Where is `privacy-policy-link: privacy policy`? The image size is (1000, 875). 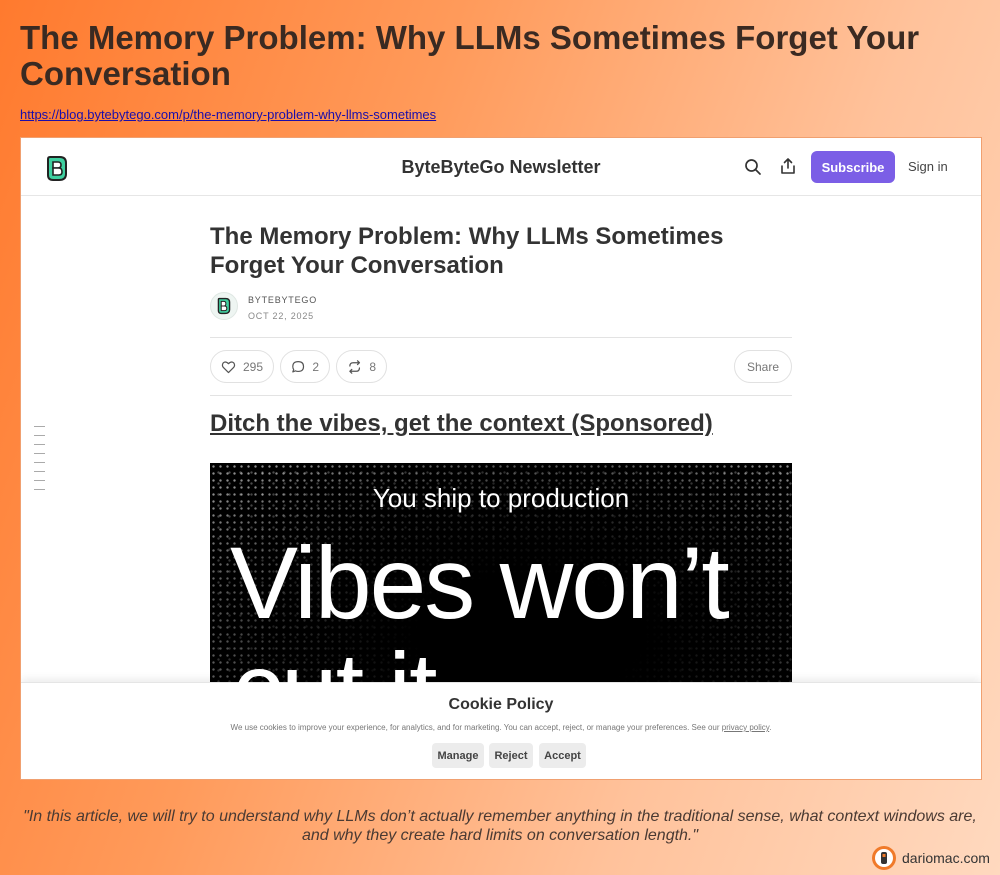
privacy-policy-link: privacy policy is located at coordinates (745, 727).